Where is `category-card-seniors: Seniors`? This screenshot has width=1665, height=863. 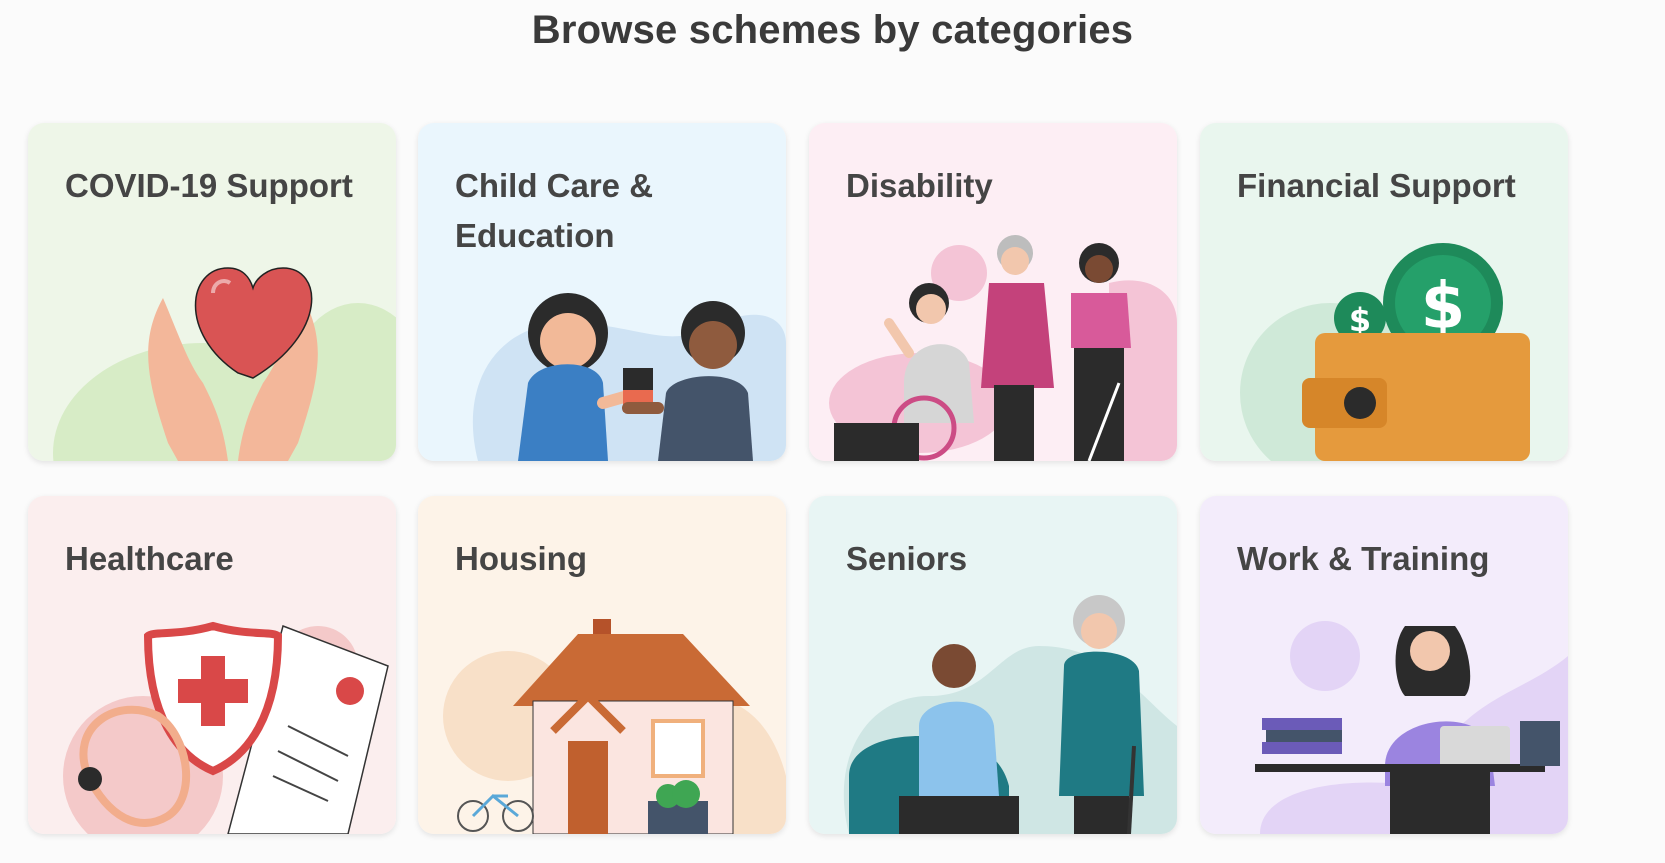 category-card-seniors: Seniors is located at coordinates (993, 665).